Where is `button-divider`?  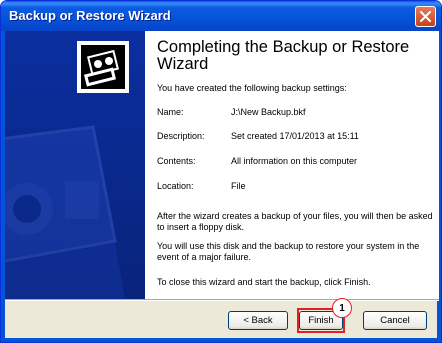 button-divider is located at coordinates (222, 300).